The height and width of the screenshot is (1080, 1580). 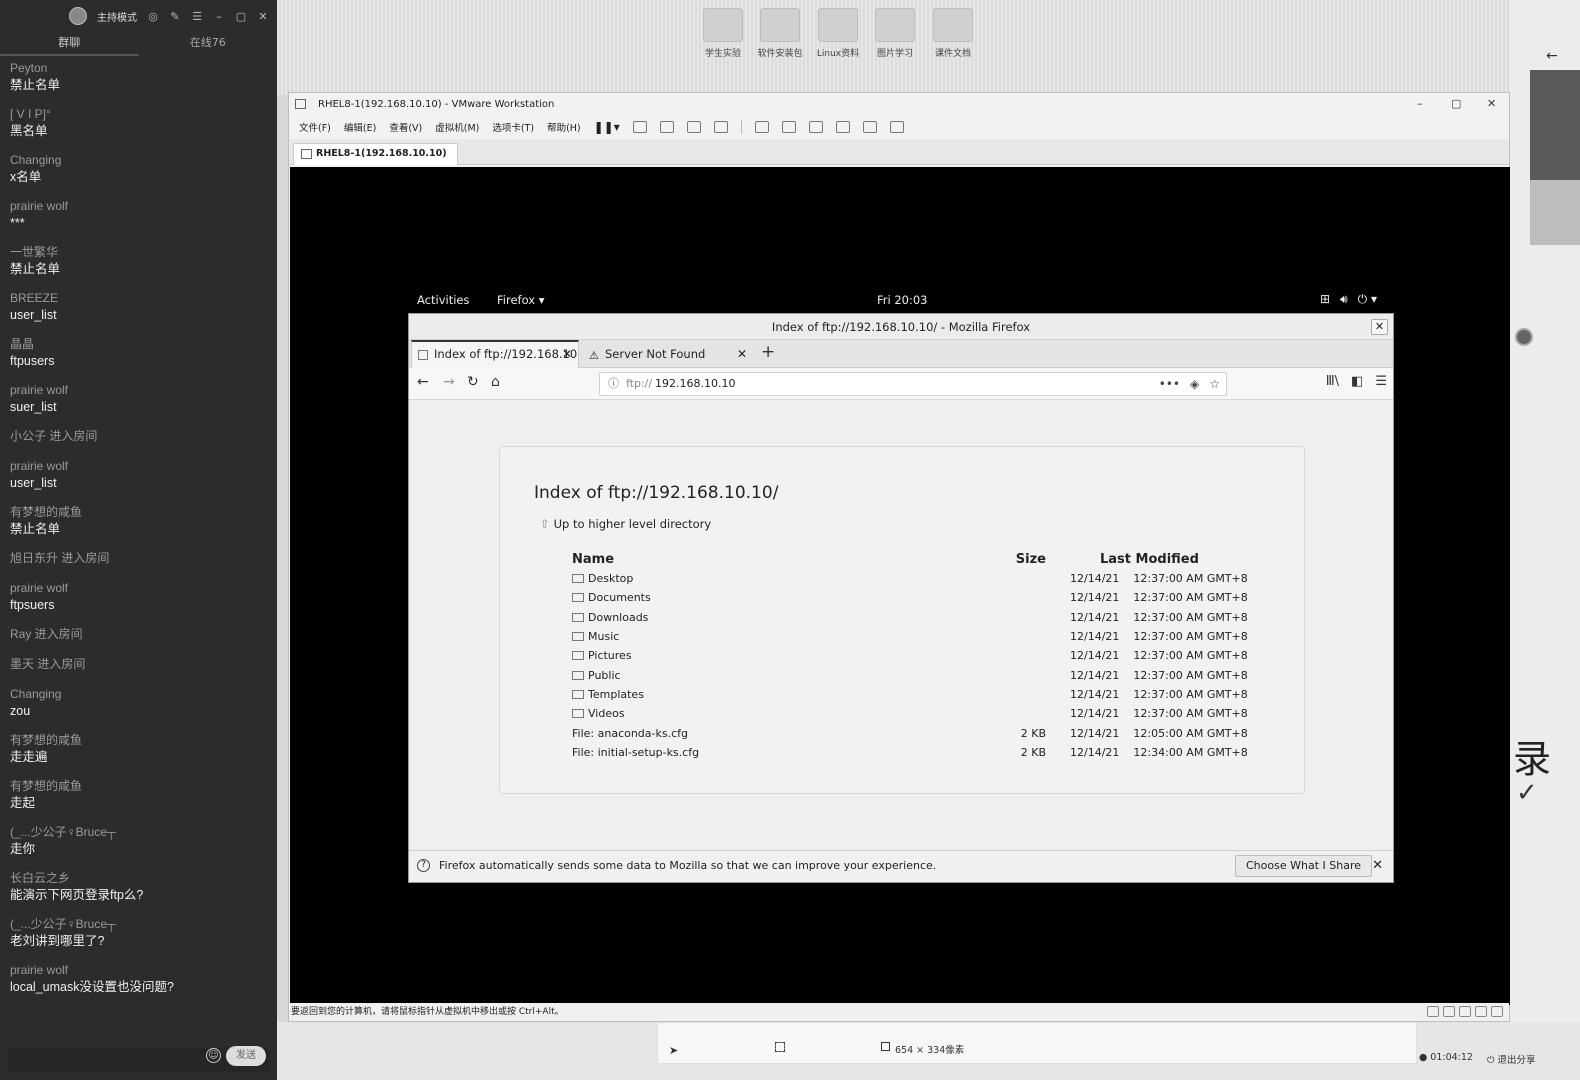 What do you see at coordinates (208, 44) in the screenshot?
I see `tab-online: 在线76` at bounding box center [208, 44].